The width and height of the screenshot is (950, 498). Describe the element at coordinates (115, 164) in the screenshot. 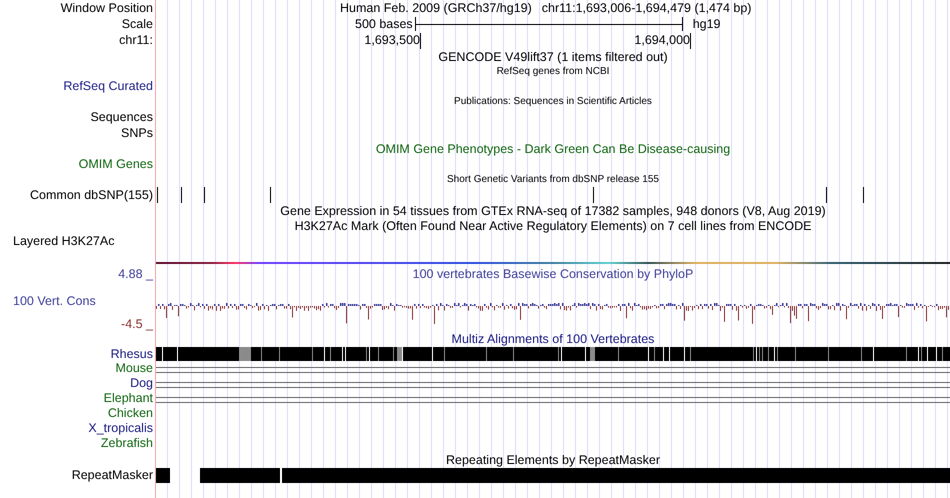

I see `track-label: OMIM Genes` at that location.